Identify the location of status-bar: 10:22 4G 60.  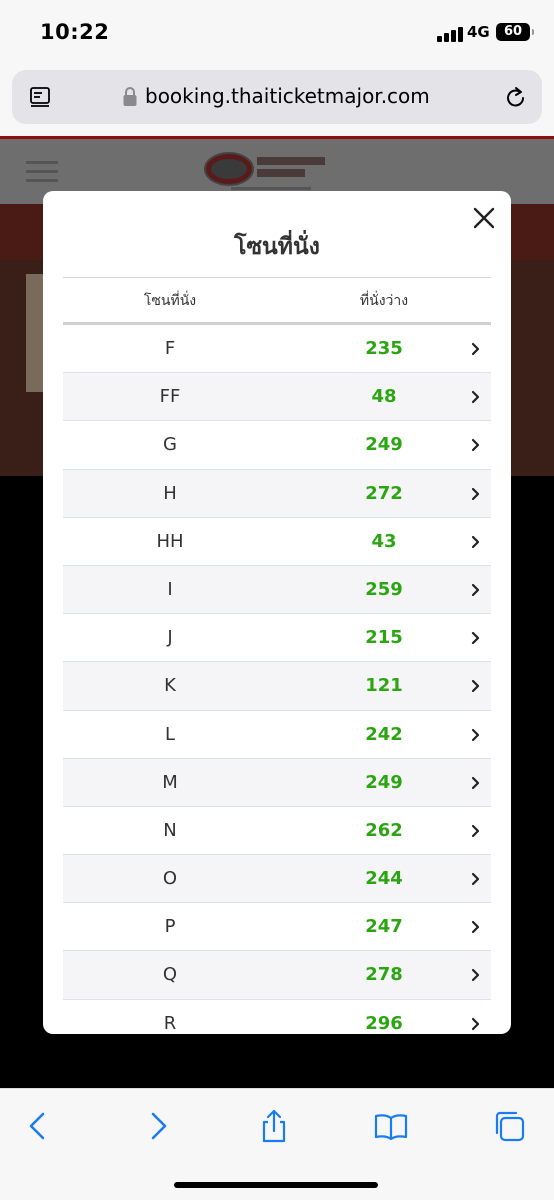
(277, 32).